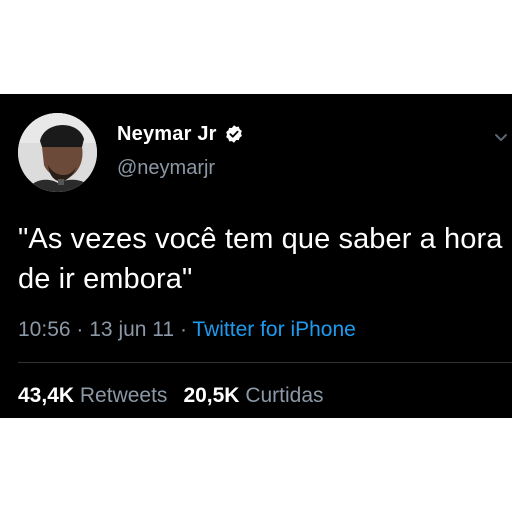 This screenshot has width=512, height=512. Describe the element at coordinates (131, 329) in the screenshot. I see `tweet-date: 13 jun 11` at that location.